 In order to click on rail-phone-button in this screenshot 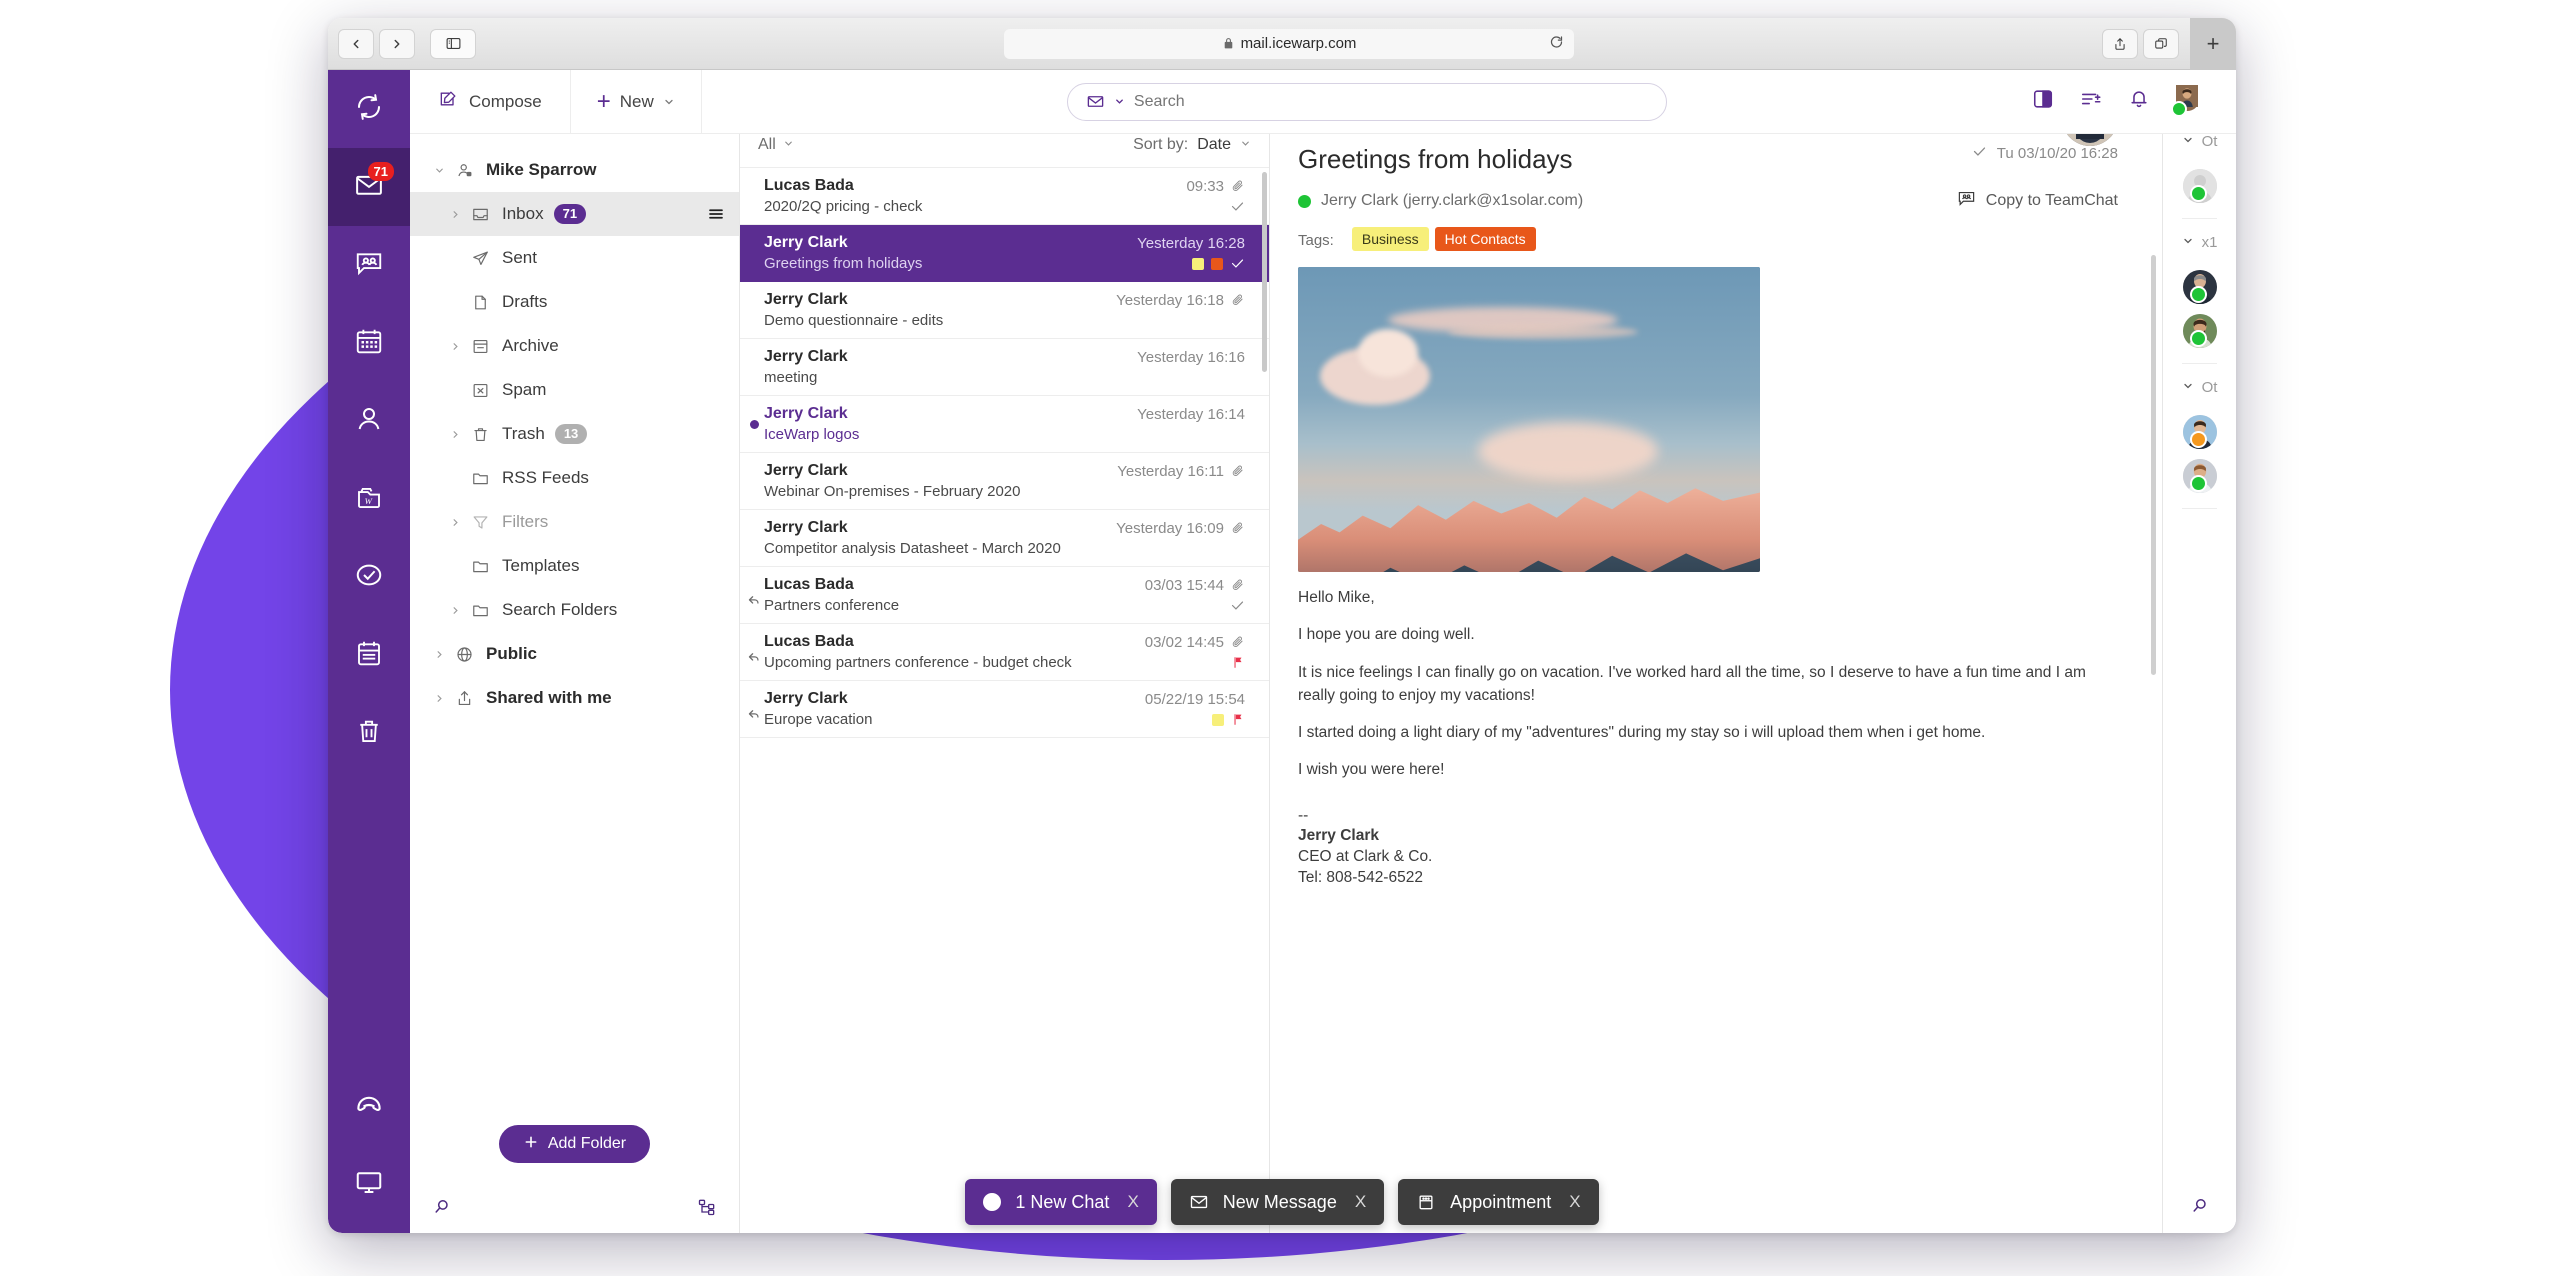, I will do `click(369, 1106)`.